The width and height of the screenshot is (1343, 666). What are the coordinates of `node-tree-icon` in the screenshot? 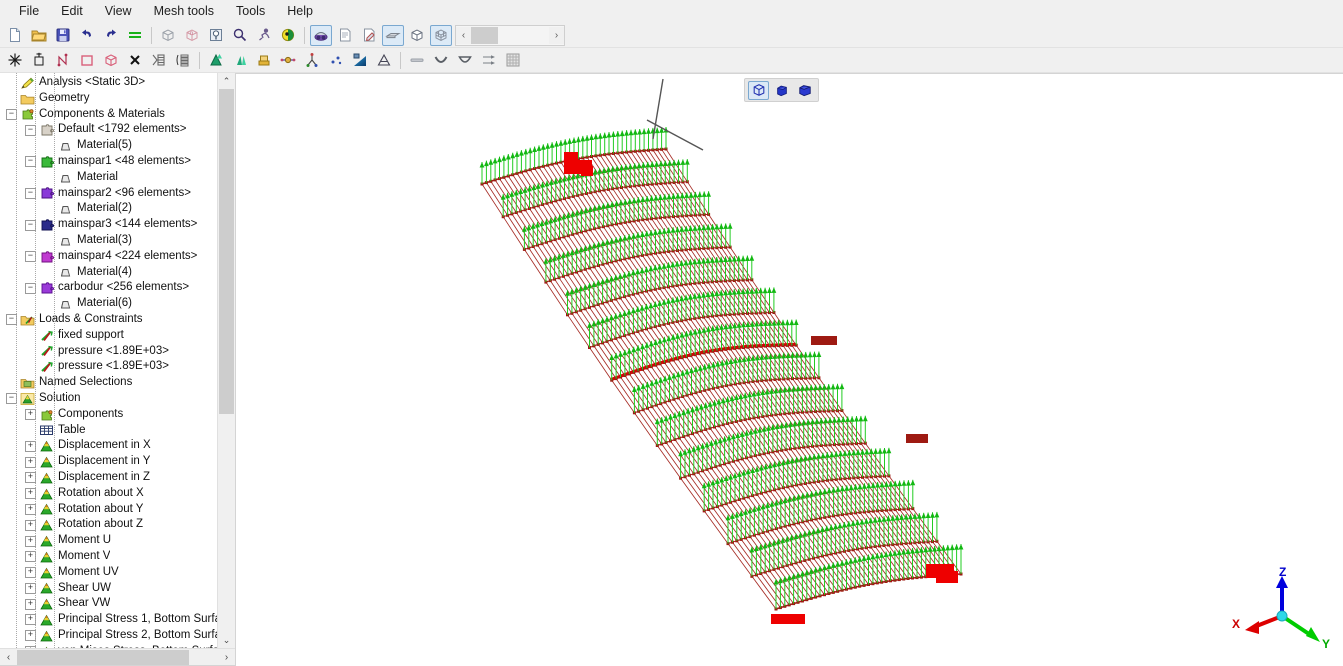 It's located at (312, 60).